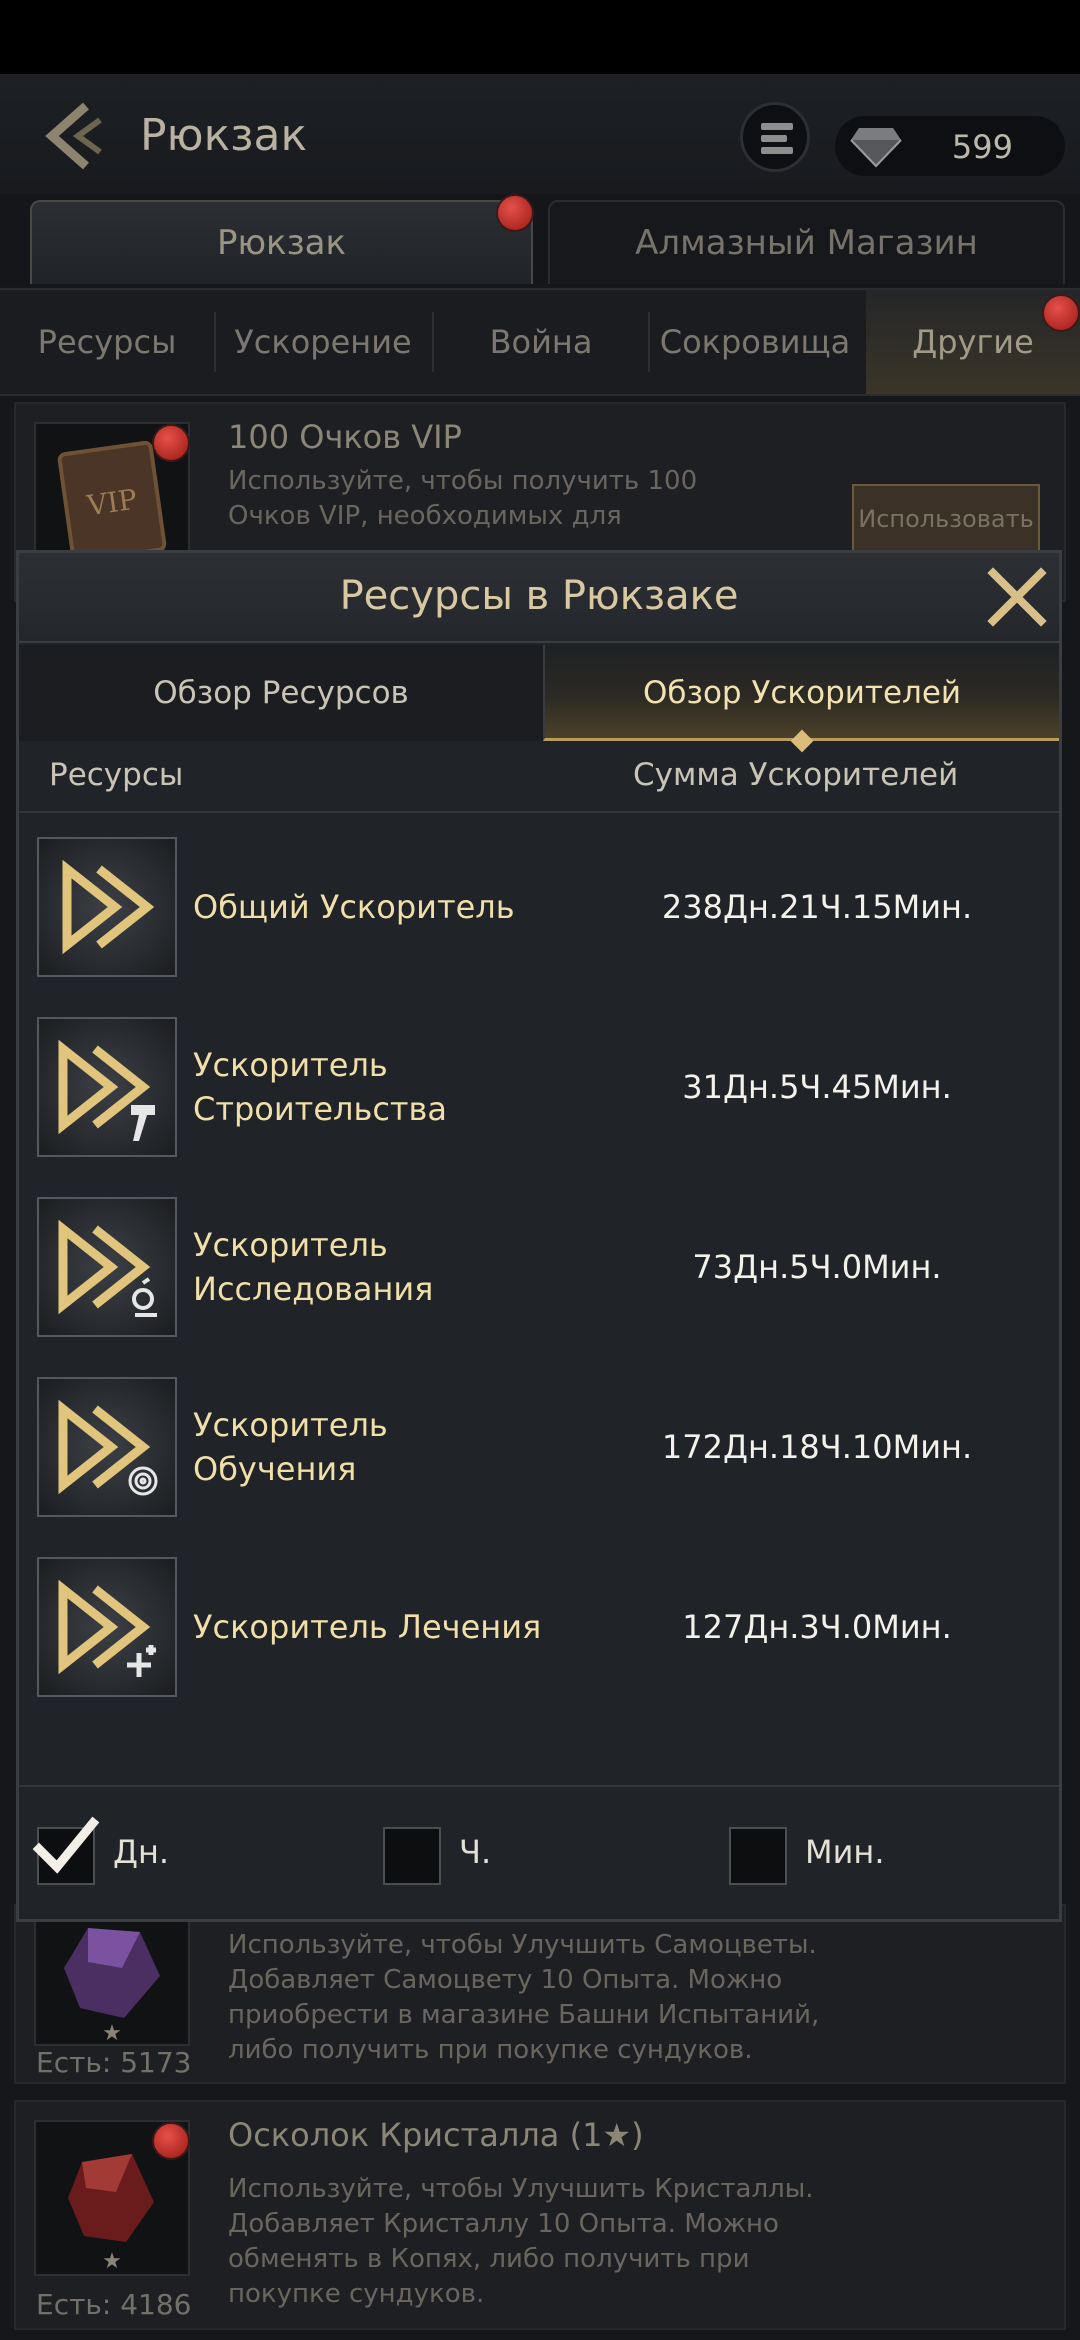 The height and width of the screenshot is (2340, 1080). Describe the element at coordinates (817, 907) in the screenshot. I see `speedup-total: 238Дн.21Ч.15Мин.` at that location.